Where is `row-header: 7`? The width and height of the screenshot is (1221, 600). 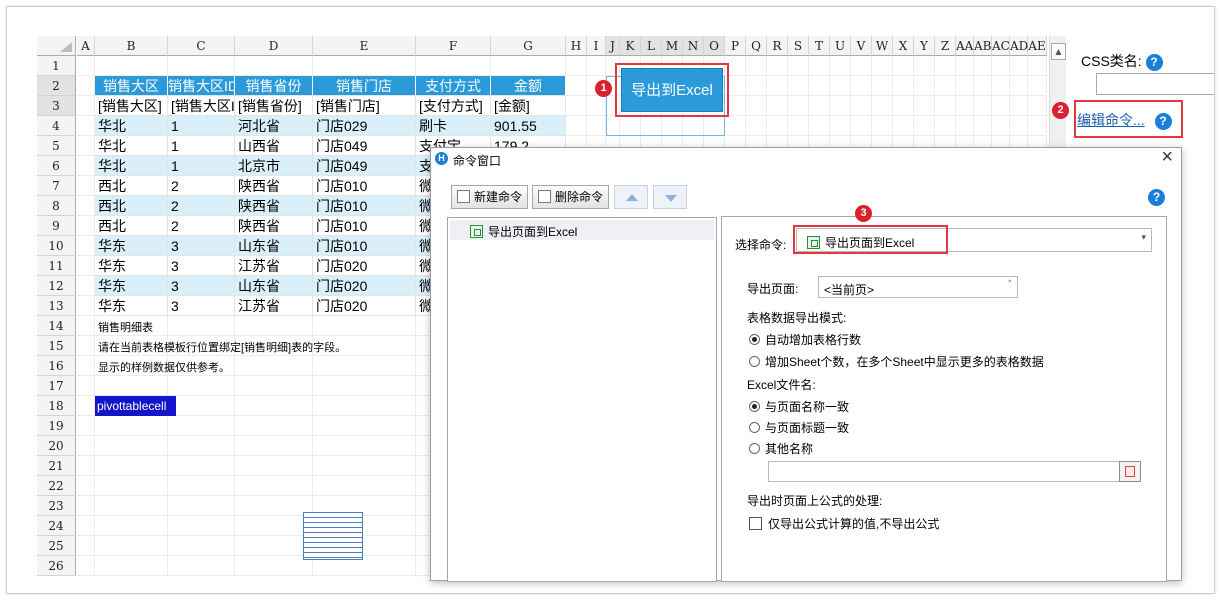
row-header: 7 is located at coordinates (56, 186).